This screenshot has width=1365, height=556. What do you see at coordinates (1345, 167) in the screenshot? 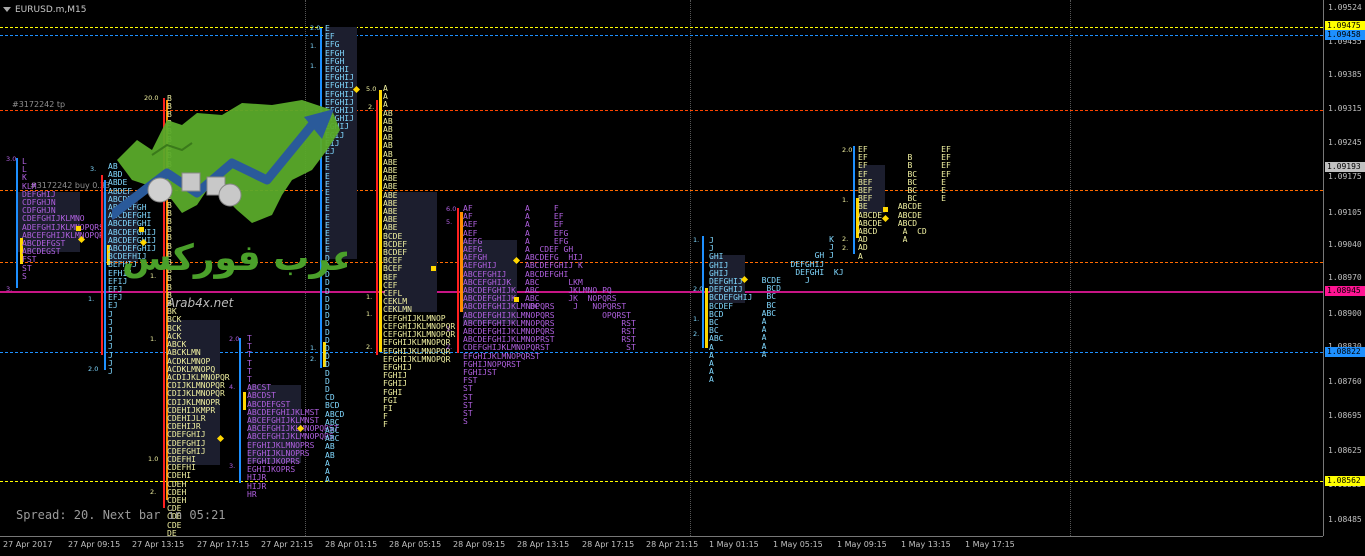
I see `price-tag-current: 1.09193` at bounding box center [1345, 167].